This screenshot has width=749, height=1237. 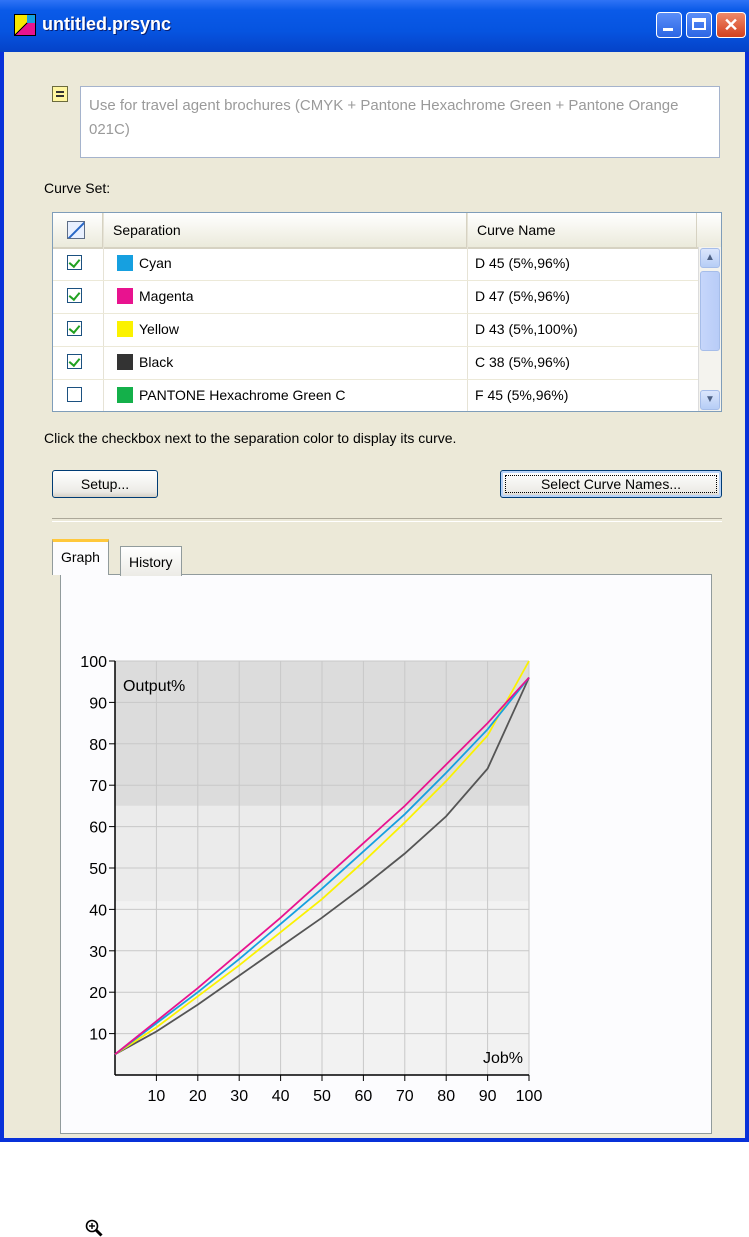 I want to click on separation-name: PANTONE Hexachrome Green C, so click(x=242, y=395).